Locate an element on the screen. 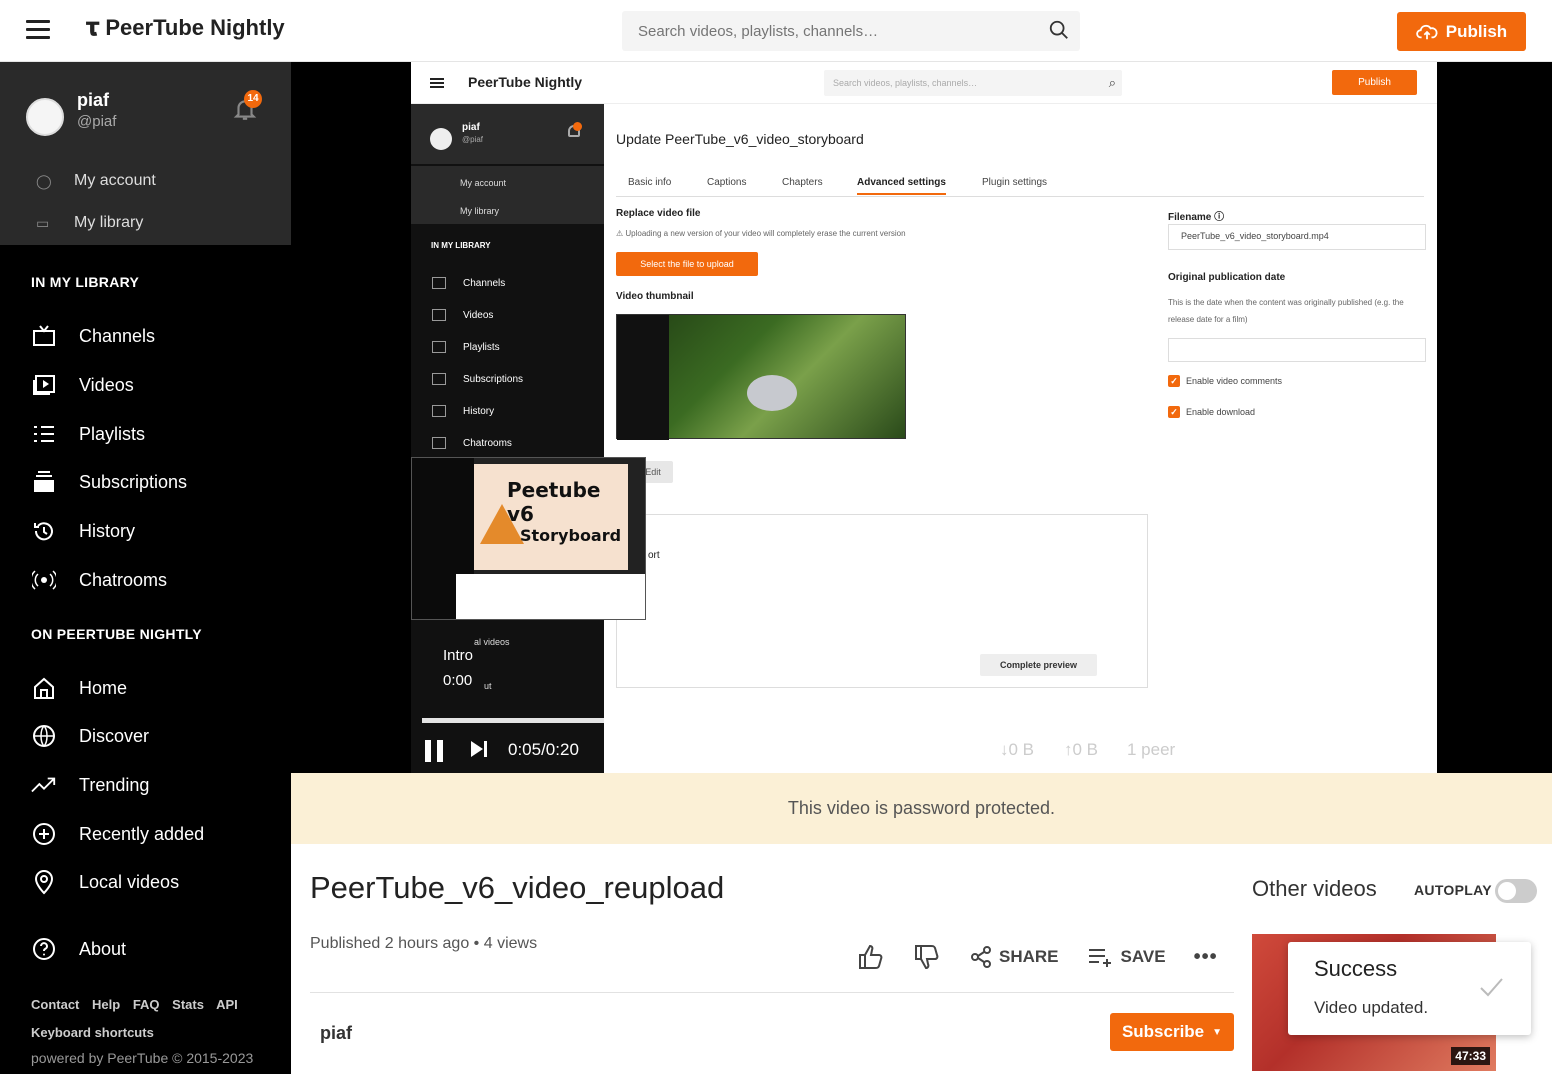 The image size is (1552, 1074). sidebar-item-discover: Discover is located at coordinates (145, 736).